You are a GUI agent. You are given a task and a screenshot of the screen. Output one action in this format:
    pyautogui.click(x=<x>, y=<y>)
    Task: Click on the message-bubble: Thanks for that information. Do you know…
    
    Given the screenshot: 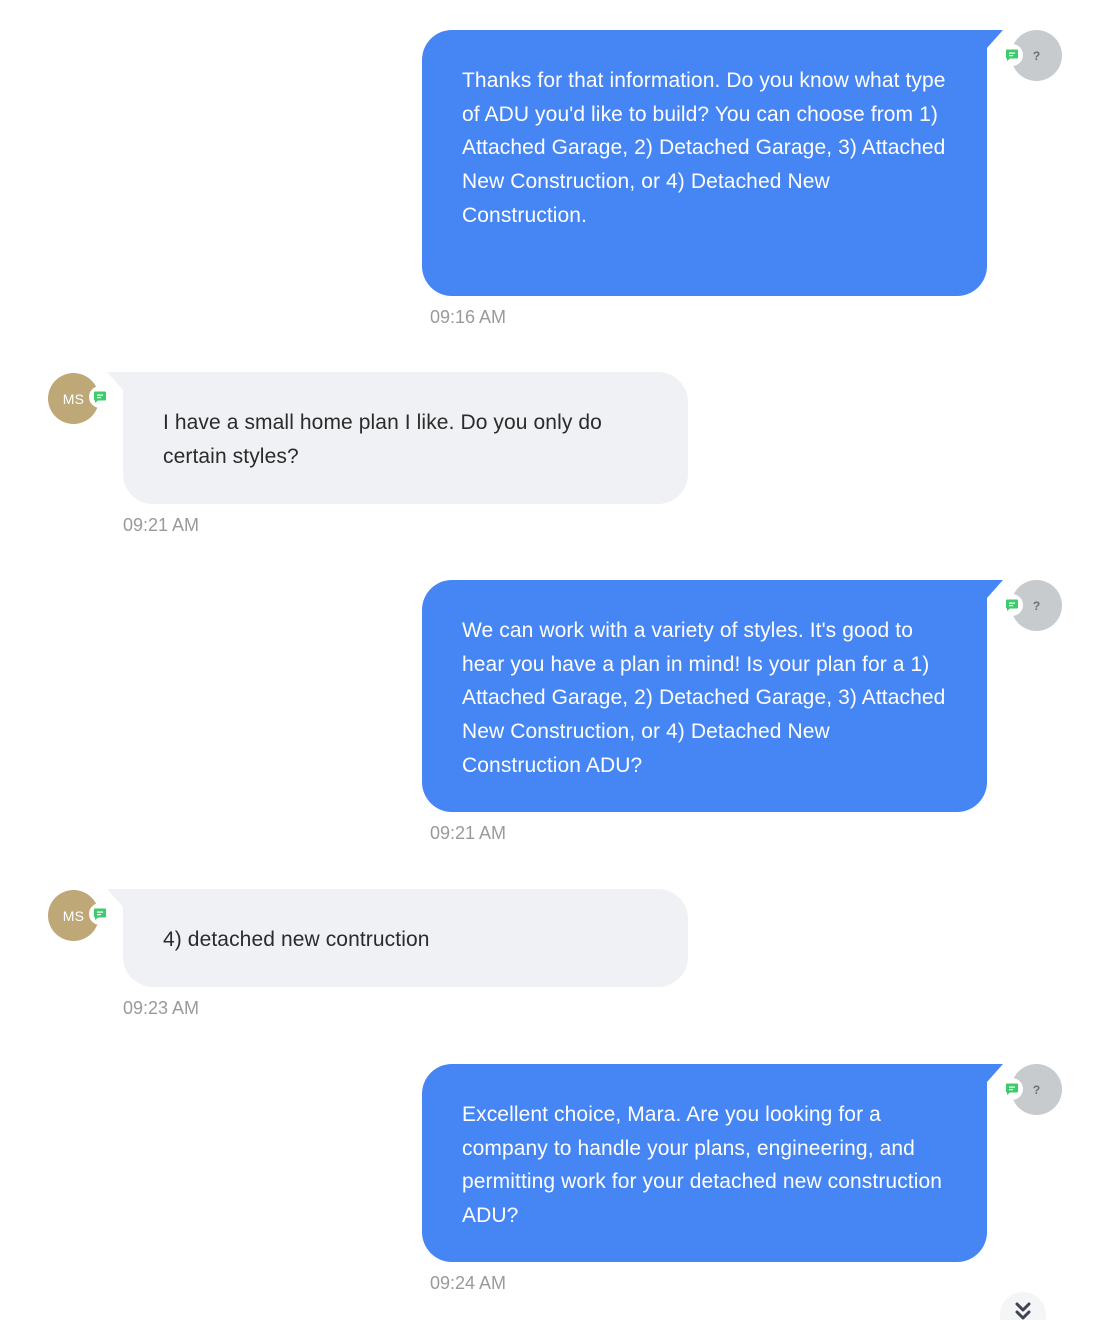 What is the action you would take?
    pyautogui.click(x=712, y=163)
    